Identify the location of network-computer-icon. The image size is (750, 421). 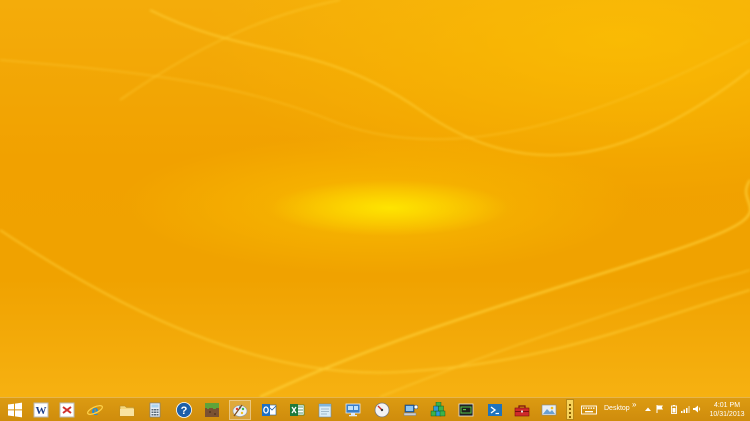
(411, 410).